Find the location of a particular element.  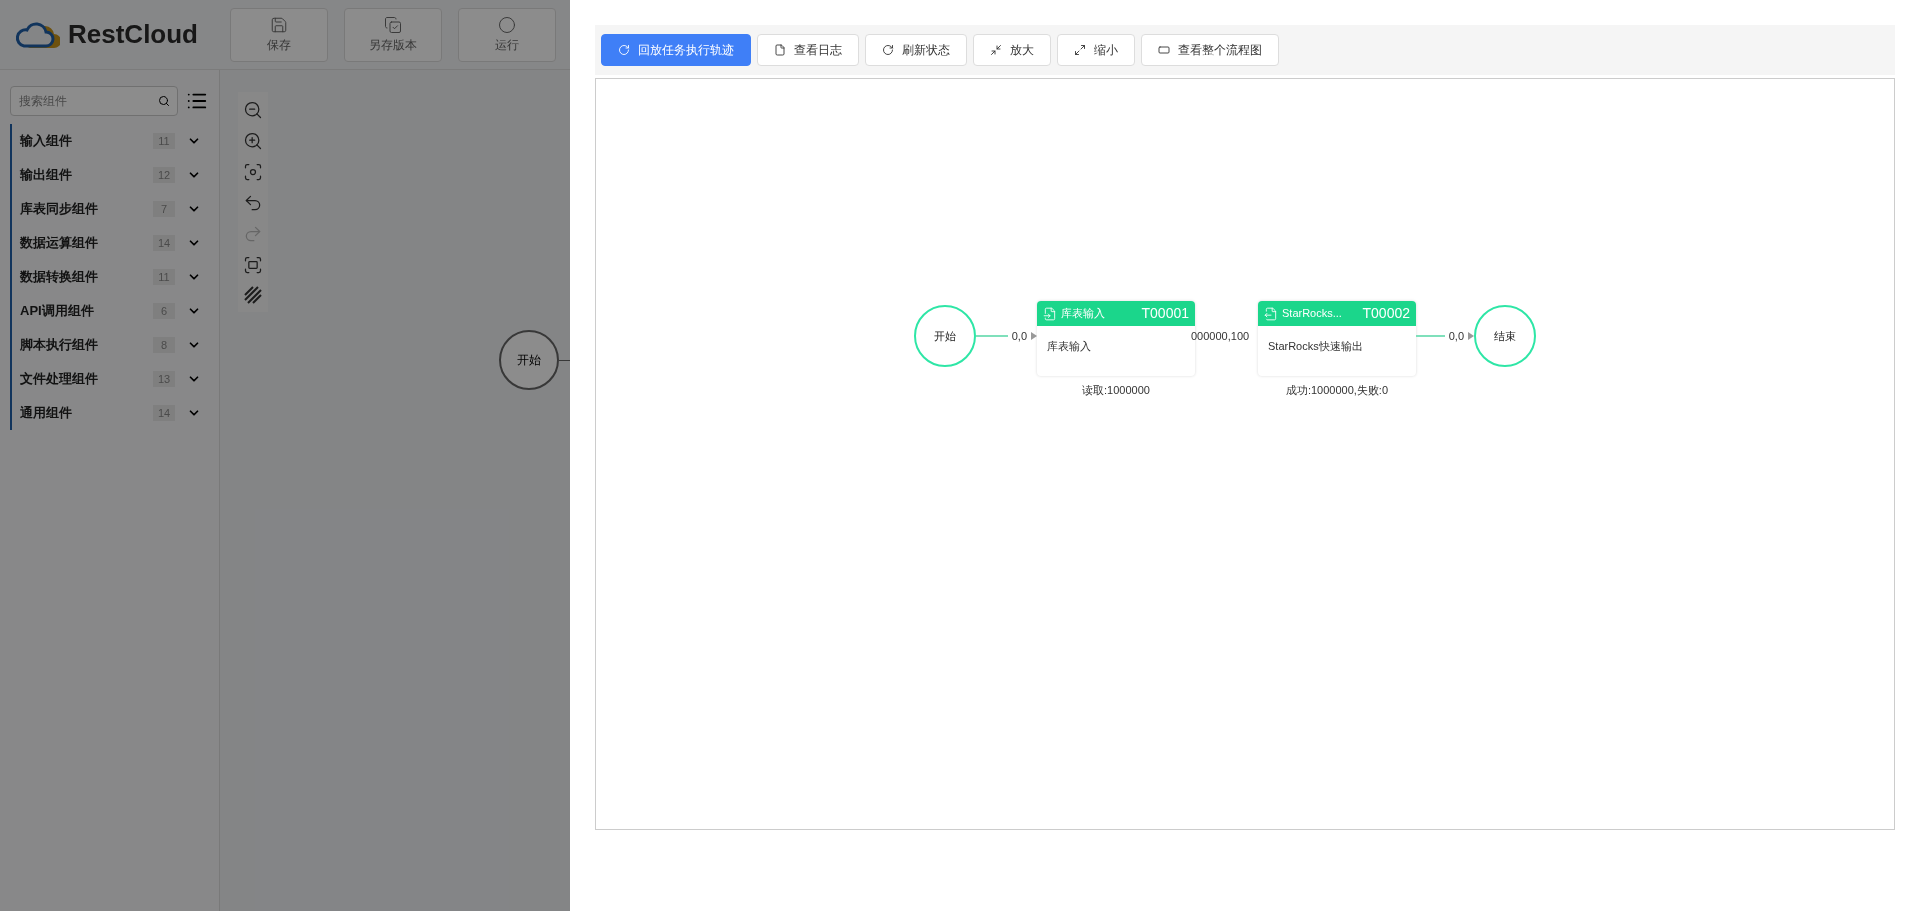

search-icon is located at coordinates (164, 101).